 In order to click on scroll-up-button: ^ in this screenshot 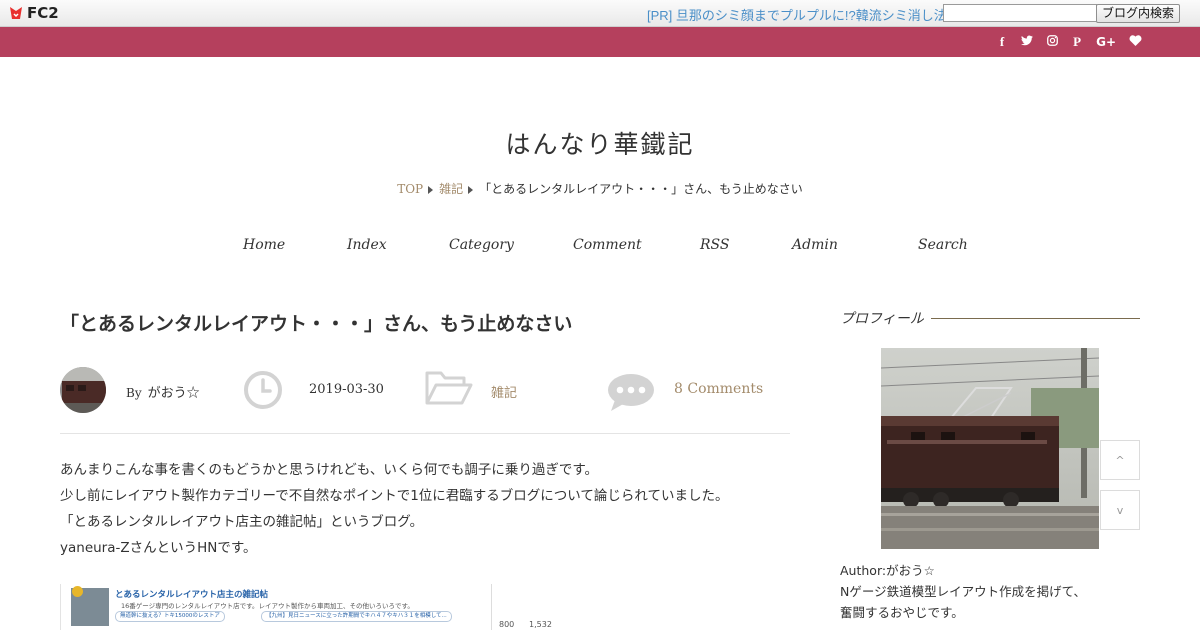, I will do `click(1120, 460)`.